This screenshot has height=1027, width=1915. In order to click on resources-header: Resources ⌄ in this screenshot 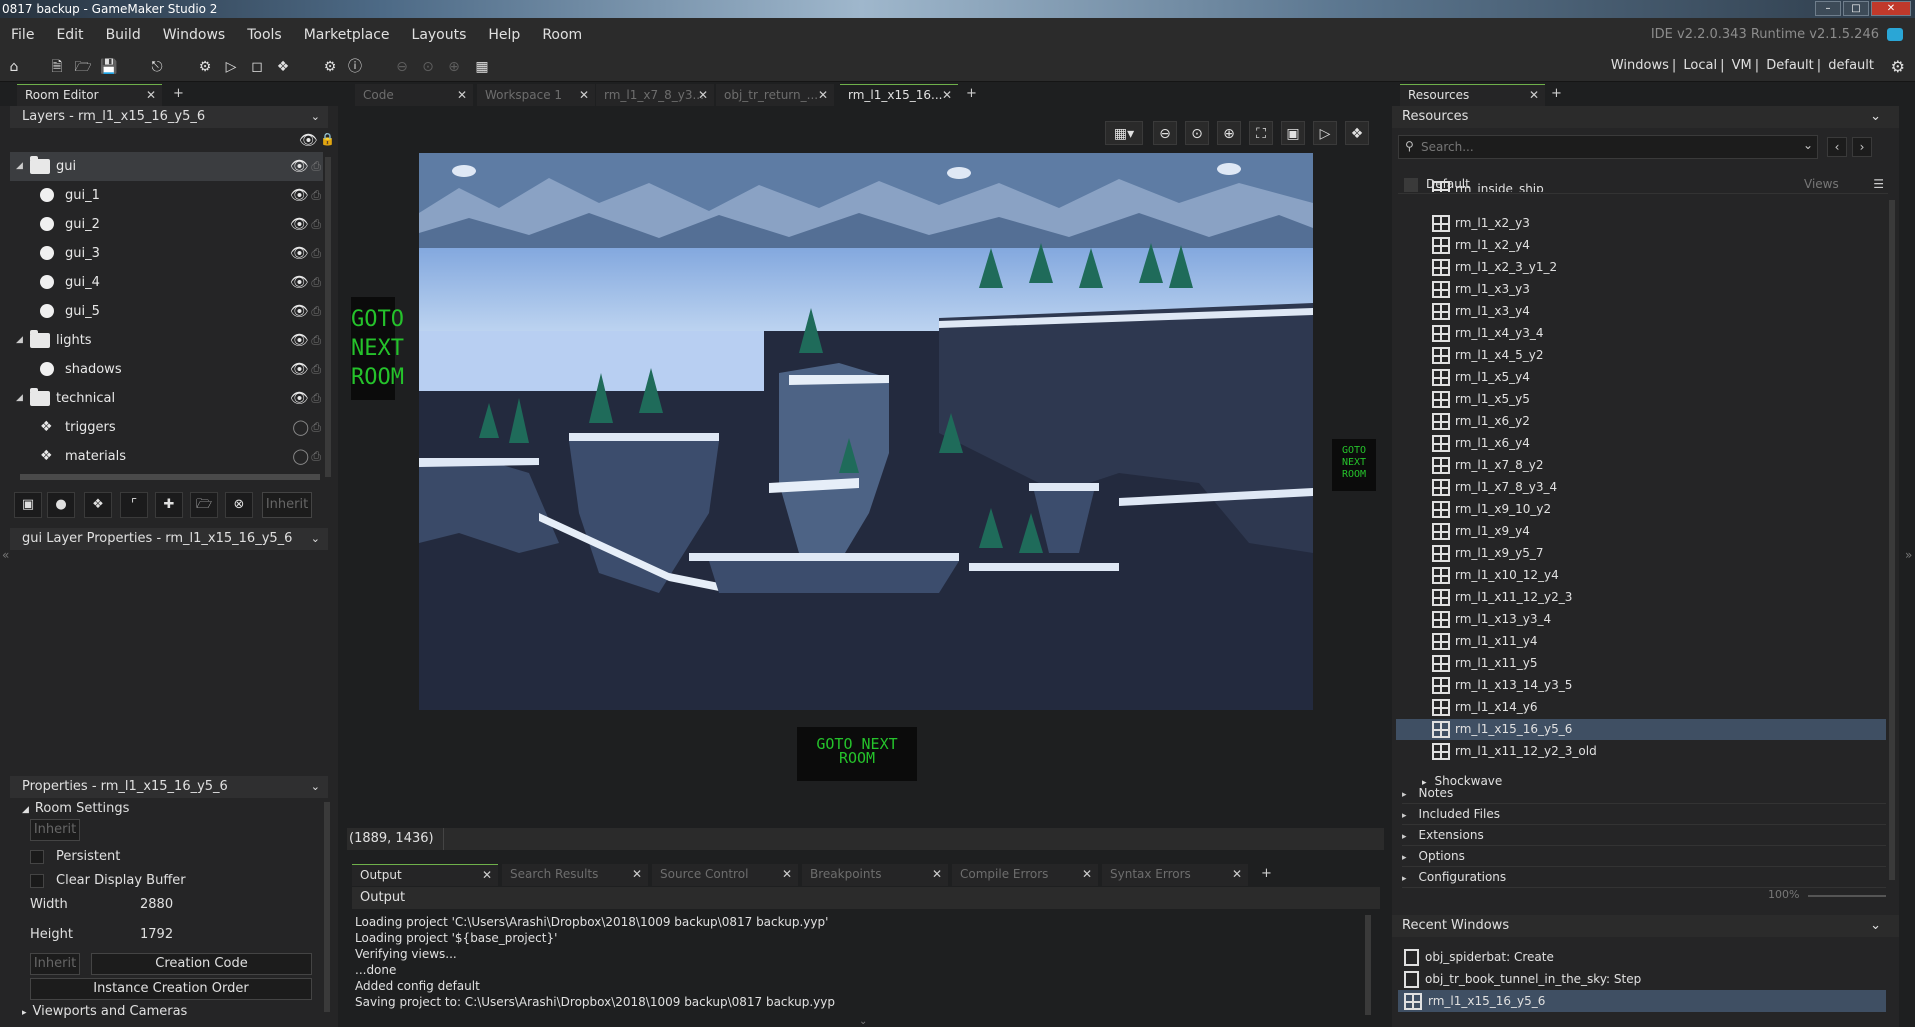, I will do `click(1645, 117)`.